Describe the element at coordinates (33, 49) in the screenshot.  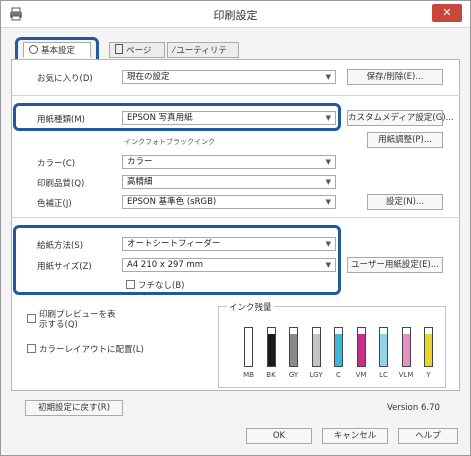
I see `basic-tab-icon` at that location.